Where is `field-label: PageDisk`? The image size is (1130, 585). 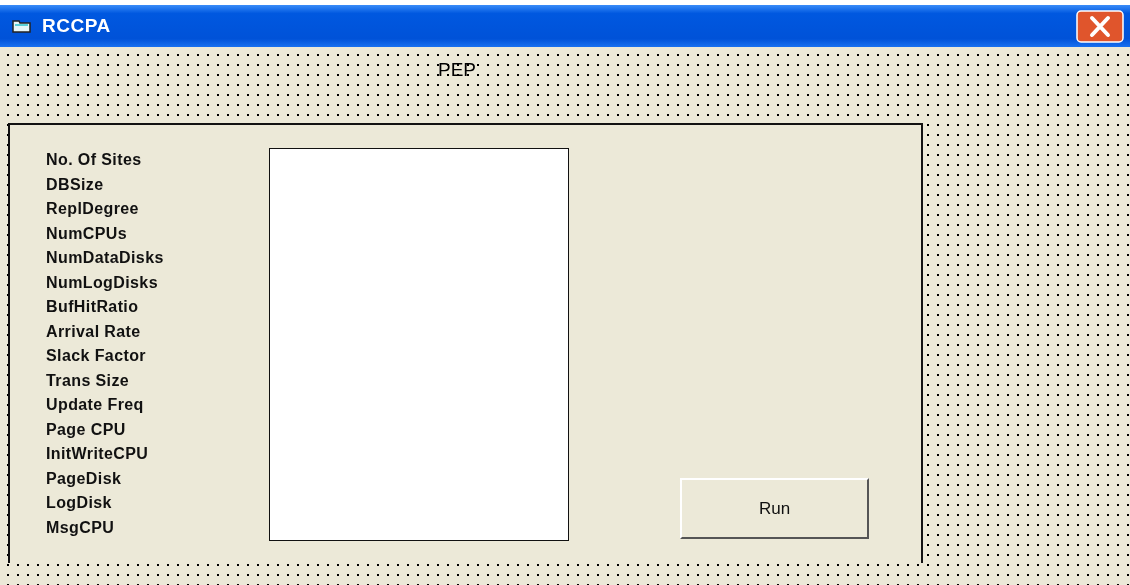
field-label: PageDisk is located at coordinates (84, 478).